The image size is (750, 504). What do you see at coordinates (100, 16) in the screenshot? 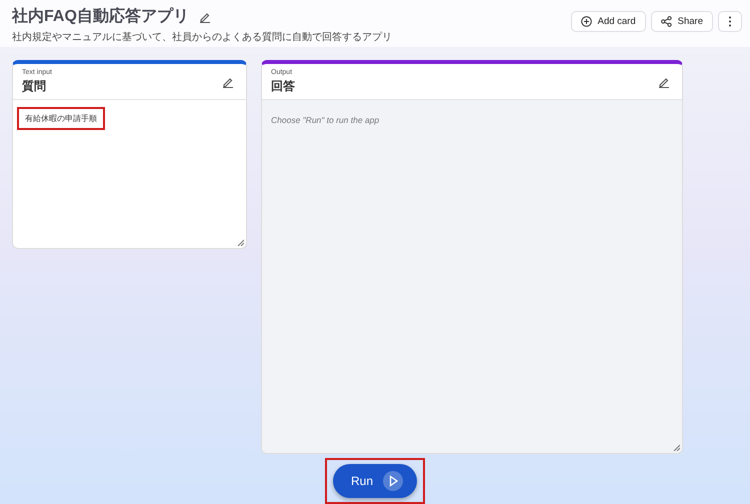
I see `app-title: 社内FAQ自動応答アプリ` at bounding box center [100, 16].